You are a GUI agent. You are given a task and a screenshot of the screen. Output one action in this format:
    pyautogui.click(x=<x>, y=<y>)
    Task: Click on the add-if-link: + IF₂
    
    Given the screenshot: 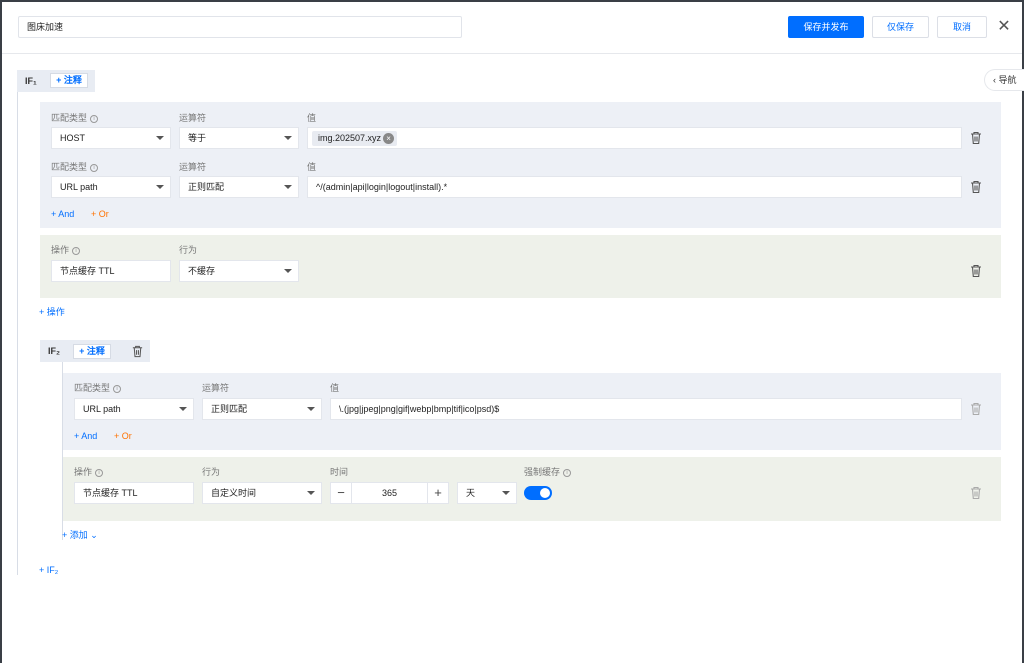 What is the action you would take?
    pyautogui.click(x=48, y=570)
    